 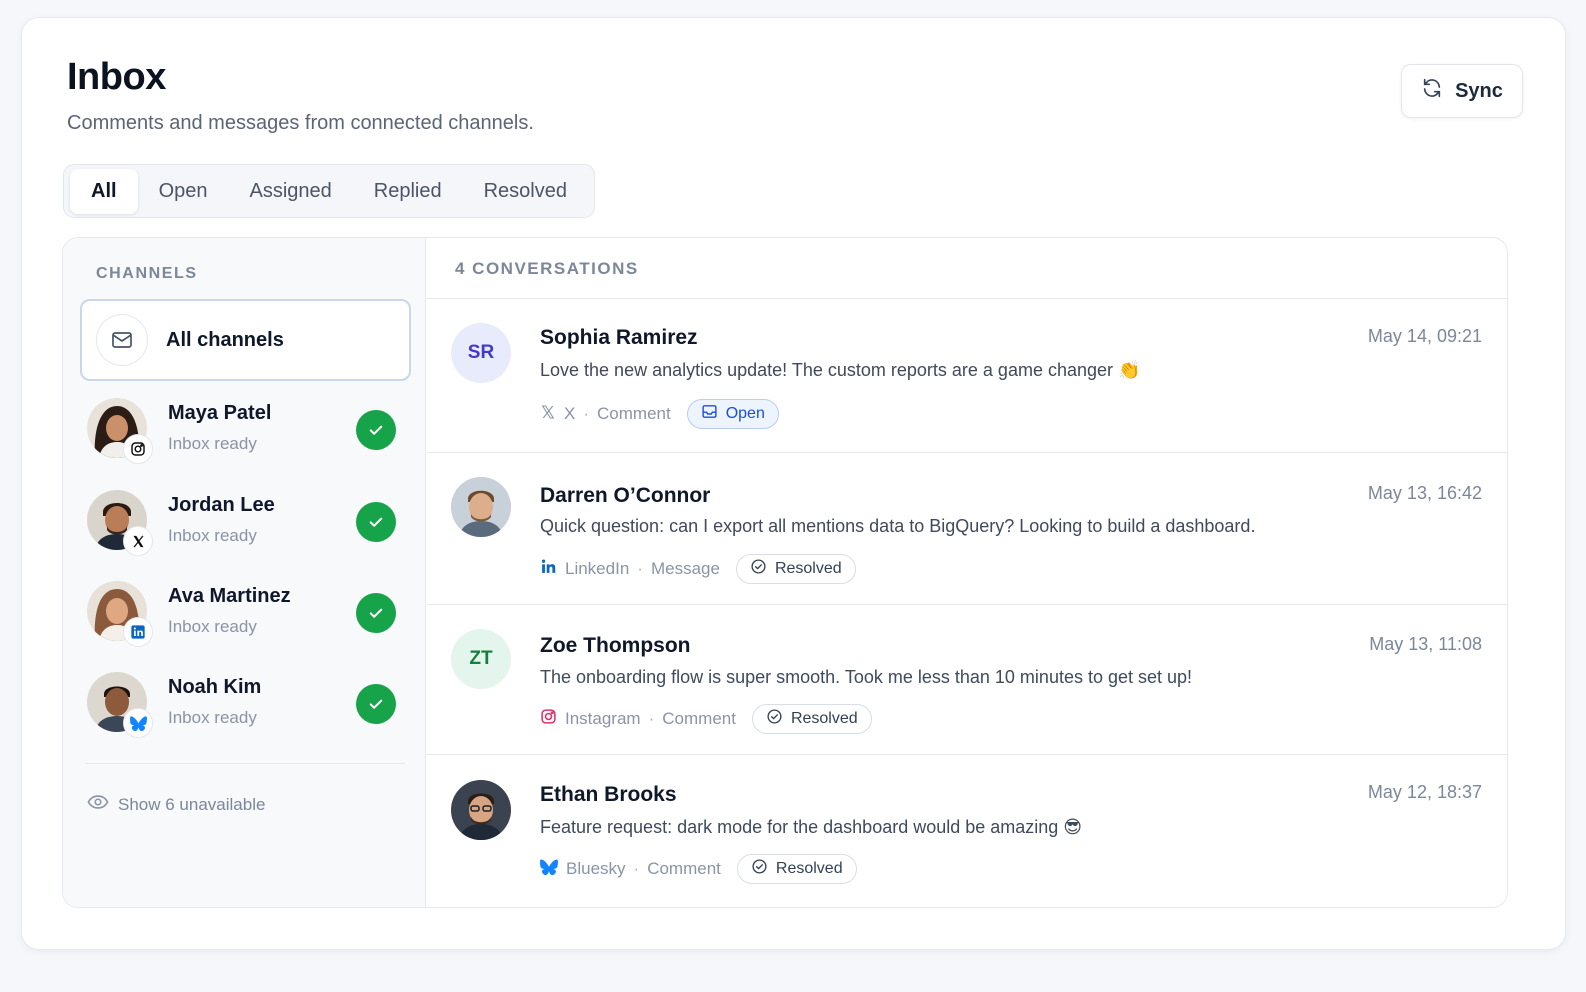 I want to click on status-label: Open, so click(x=745, y=413).